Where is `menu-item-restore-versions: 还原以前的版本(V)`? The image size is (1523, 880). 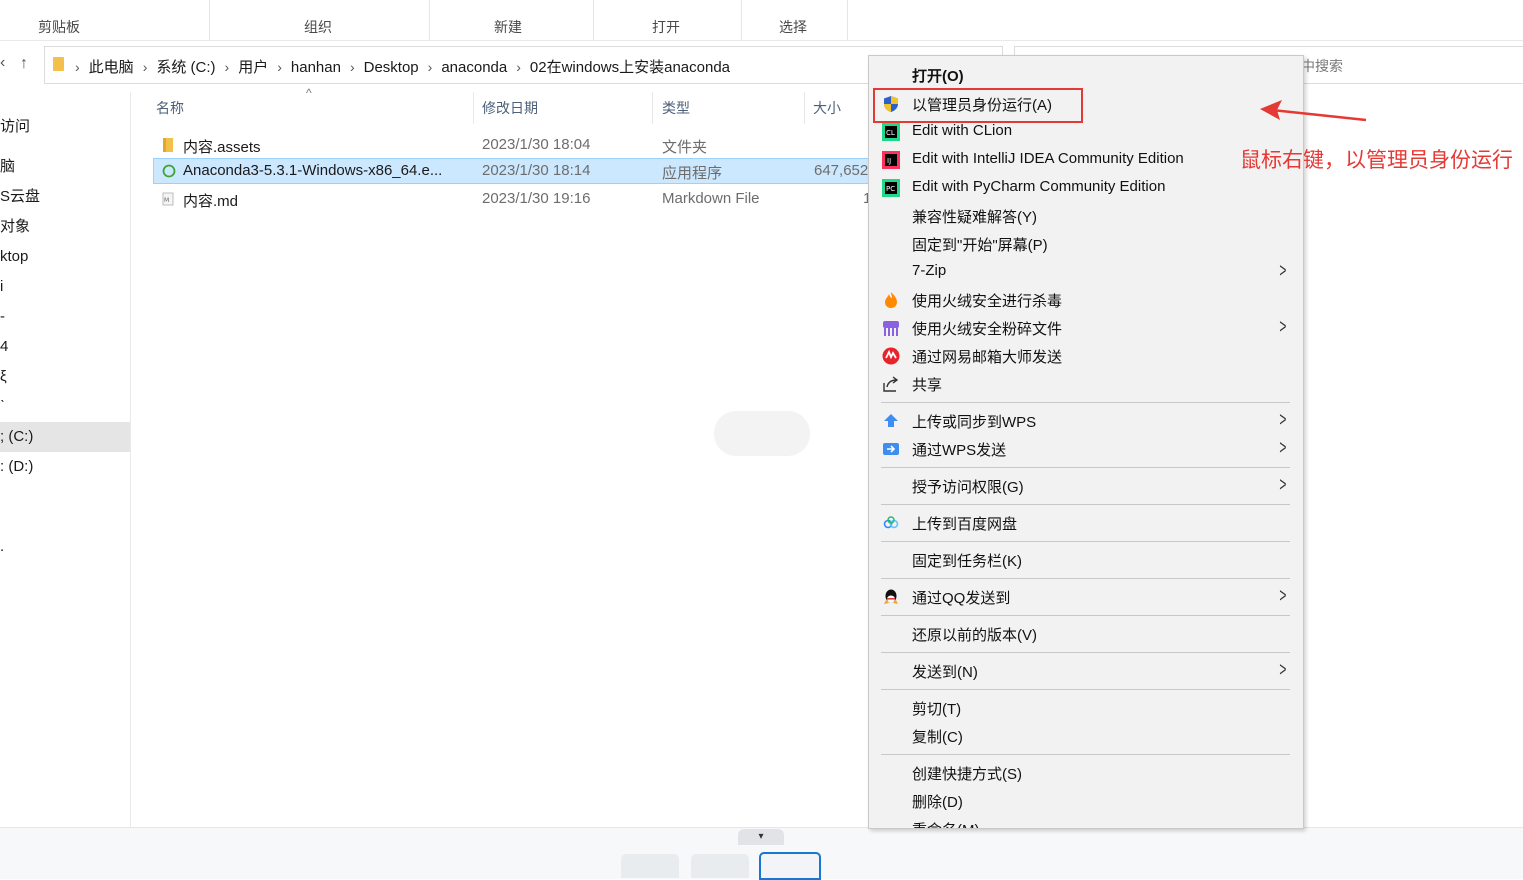 menu-item-restore-versions: 还原以前的版本(V) is located at coordinates (1086, 634).